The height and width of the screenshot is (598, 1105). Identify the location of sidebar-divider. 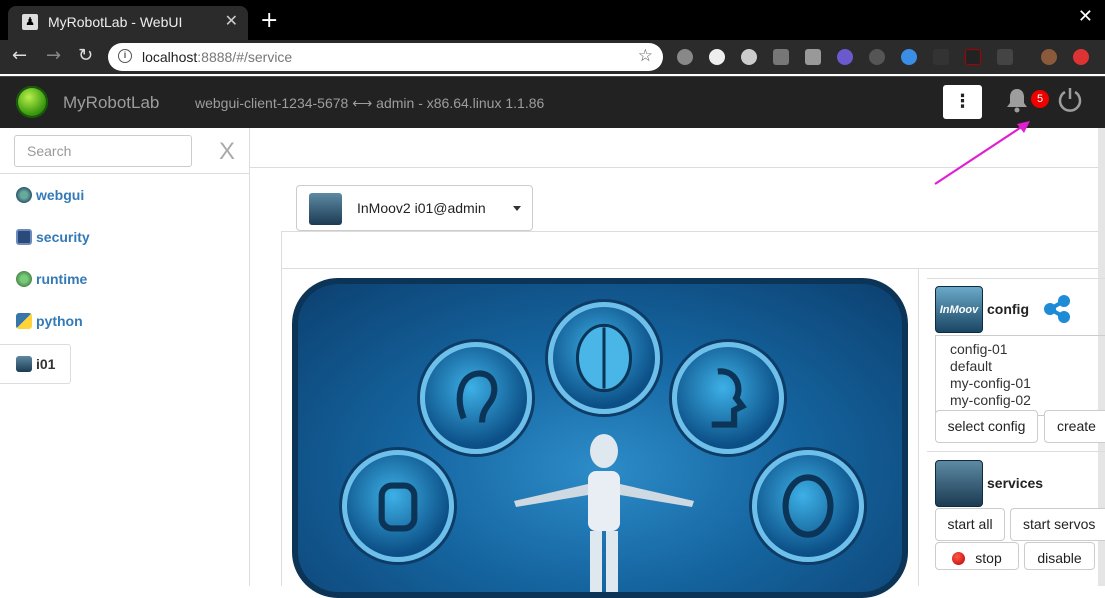
(125, 173).